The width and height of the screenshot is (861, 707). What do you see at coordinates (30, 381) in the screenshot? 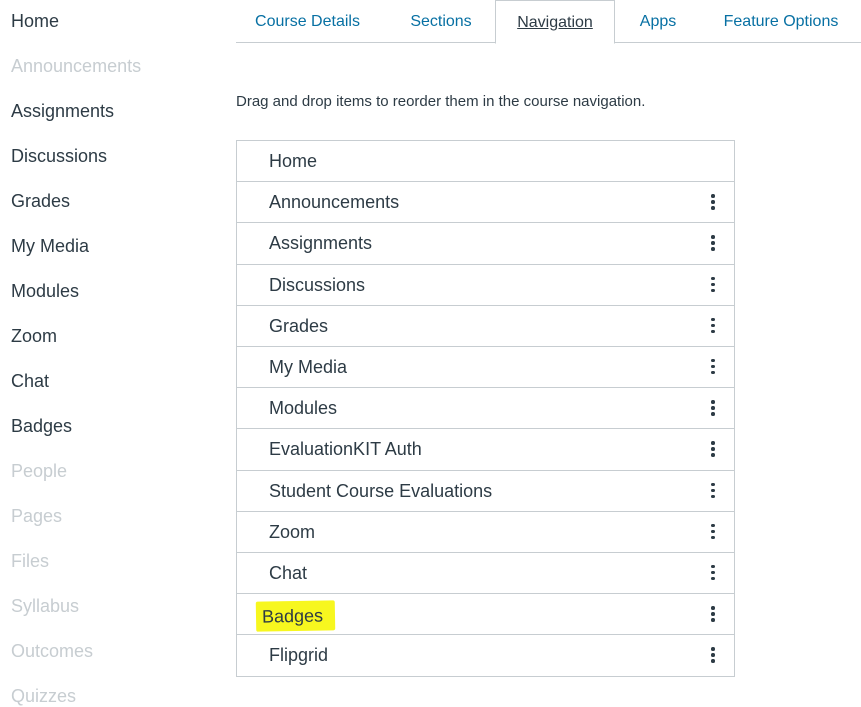
I see `sidebar-item-chat: Chat` at bounding box center [30, 381].